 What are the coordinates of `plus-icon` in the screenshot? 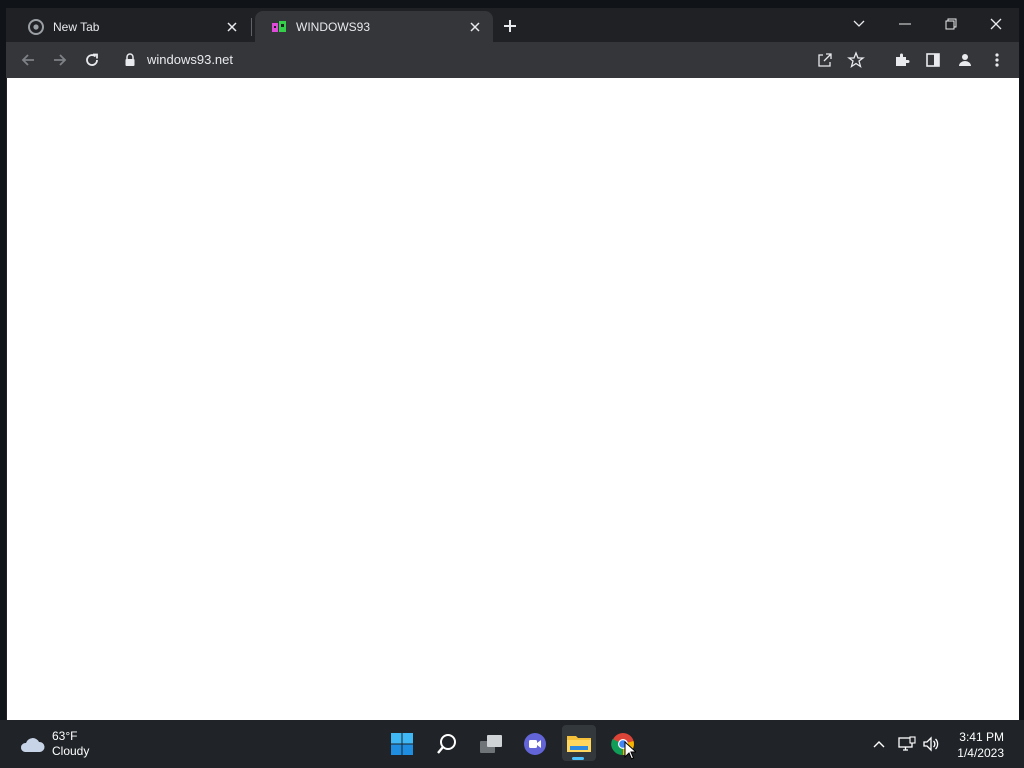 It's located at (510, 26).